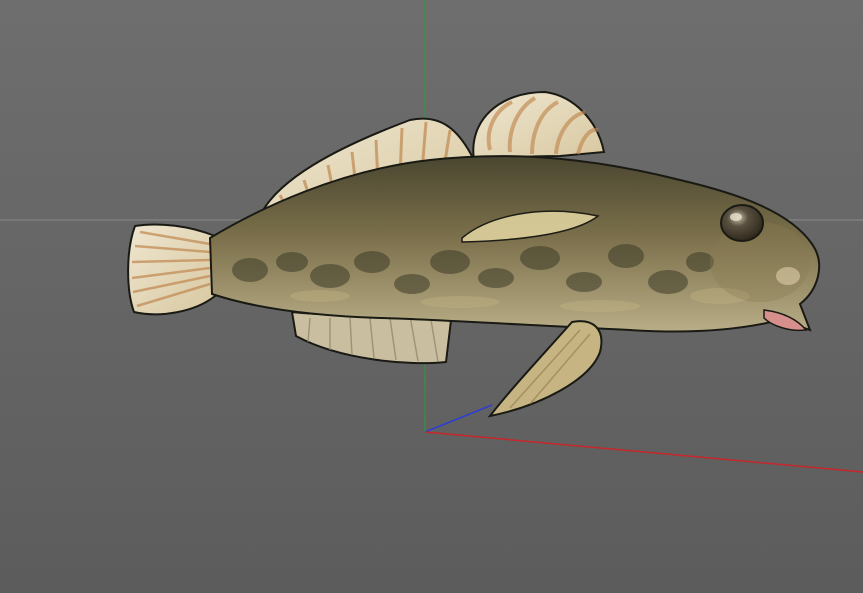 This screenshot has height=593, width=863. What do you see at coordinates (742, 223) in the screenshot?
I see `fish-eye` at bounding box center [742, 223].